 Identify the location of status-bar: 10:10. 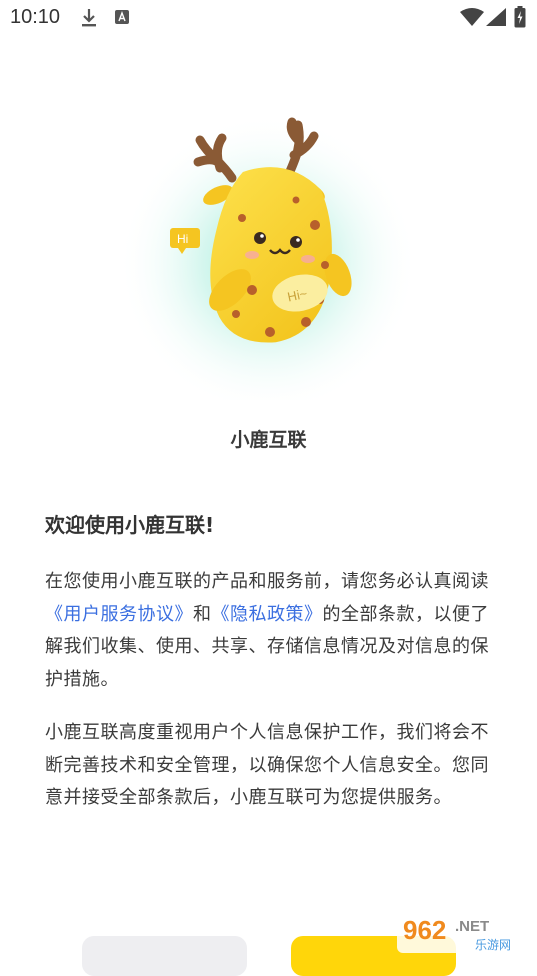
(268, 18).